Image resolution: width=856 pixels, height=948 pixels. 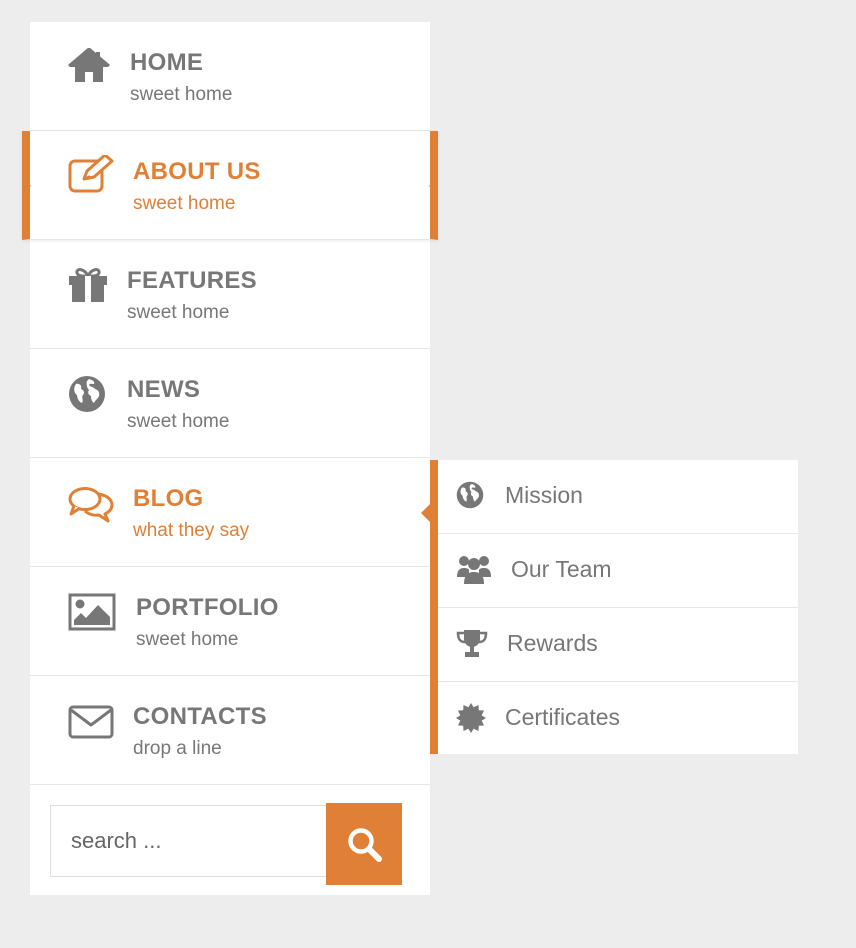 I want to click on search-bar, so click(x=230, y=840).